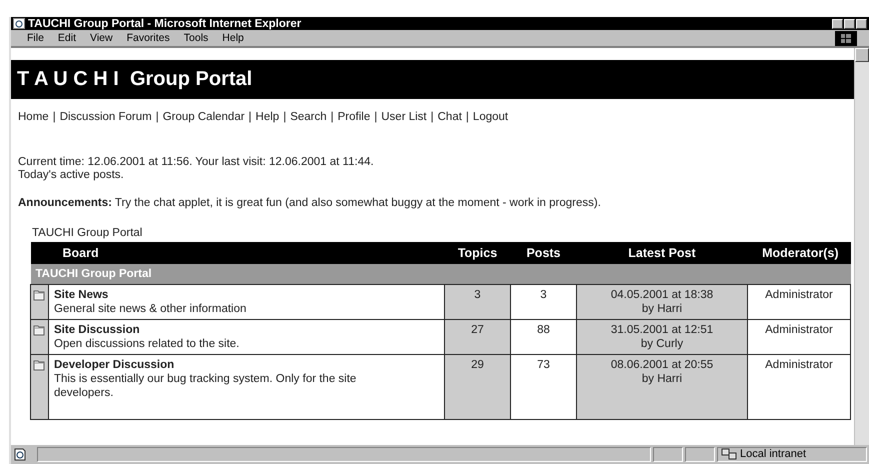 The width and height of the screenshot is (869, 464). What do you see at coordinates (849, 23) in the screenshot?
I see `maximize-button` at bounding box center [849, 23].